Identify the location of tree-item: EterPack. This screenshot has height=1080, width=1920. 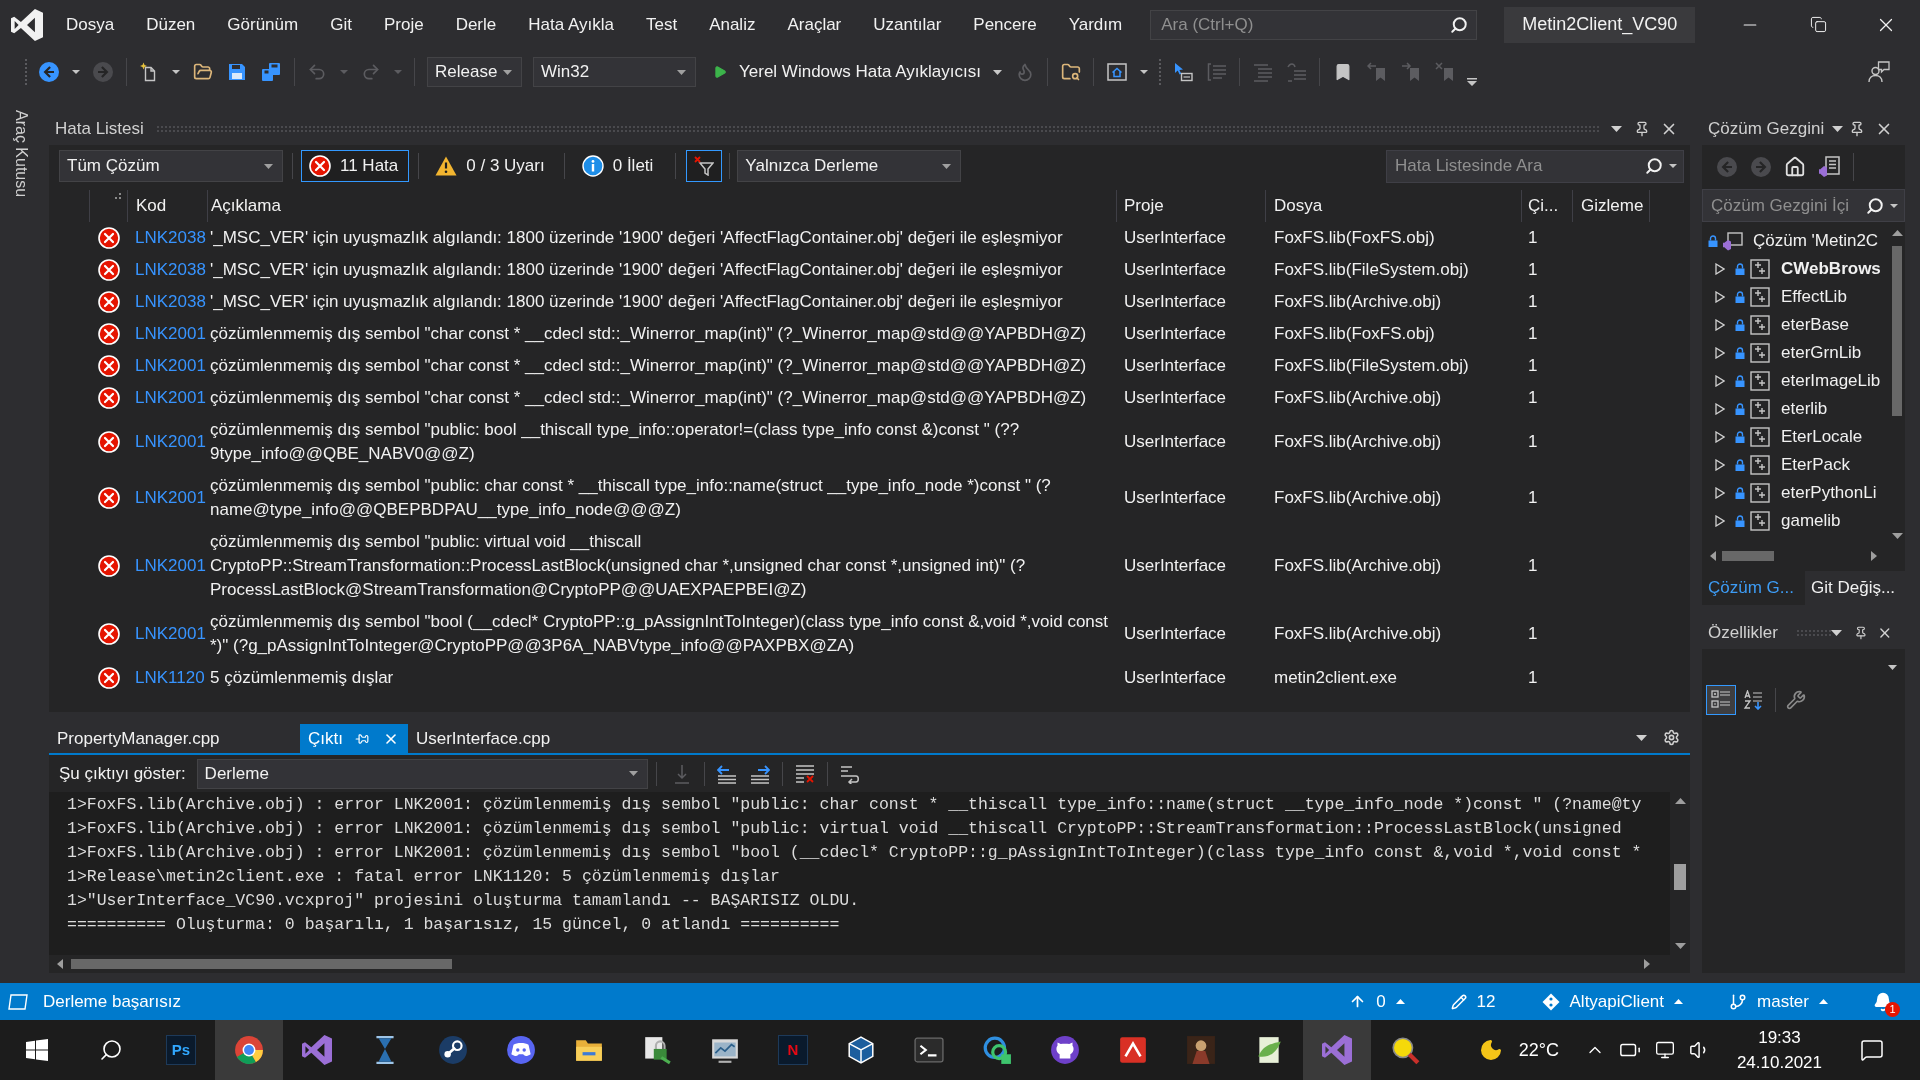
(1815, 465).